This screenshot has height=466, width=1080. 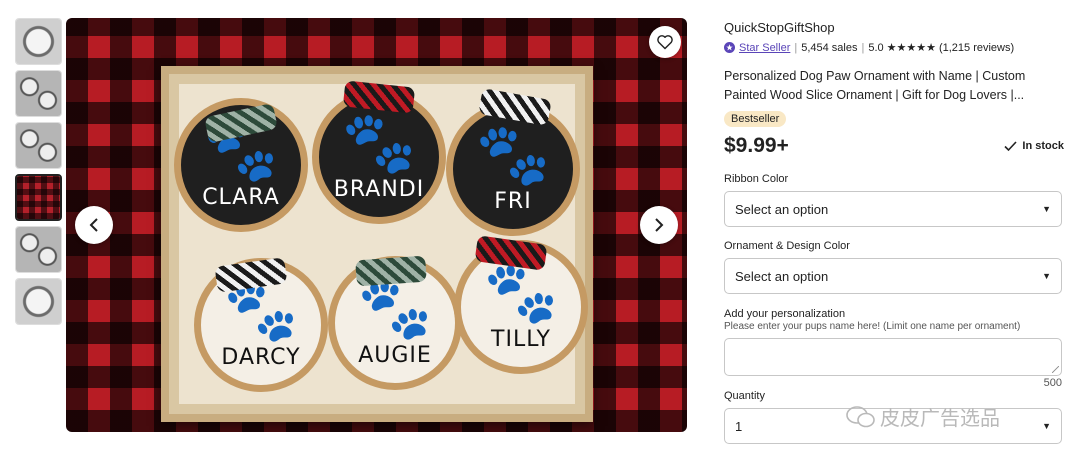 What do you see at coordinates (785, 314) in the screenshot?
I see `personalization-label: Add your personalization` at bounding box center [785, 314].